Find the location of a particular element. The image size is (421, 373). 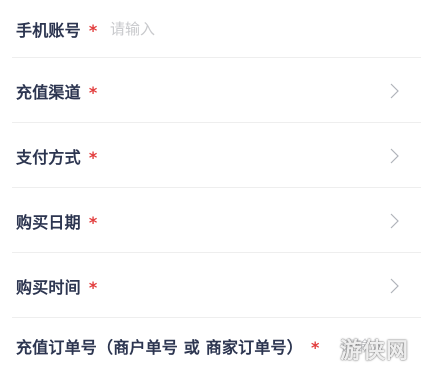

payment-method-label: 支付方式 * is located at coordinates (56, 156).